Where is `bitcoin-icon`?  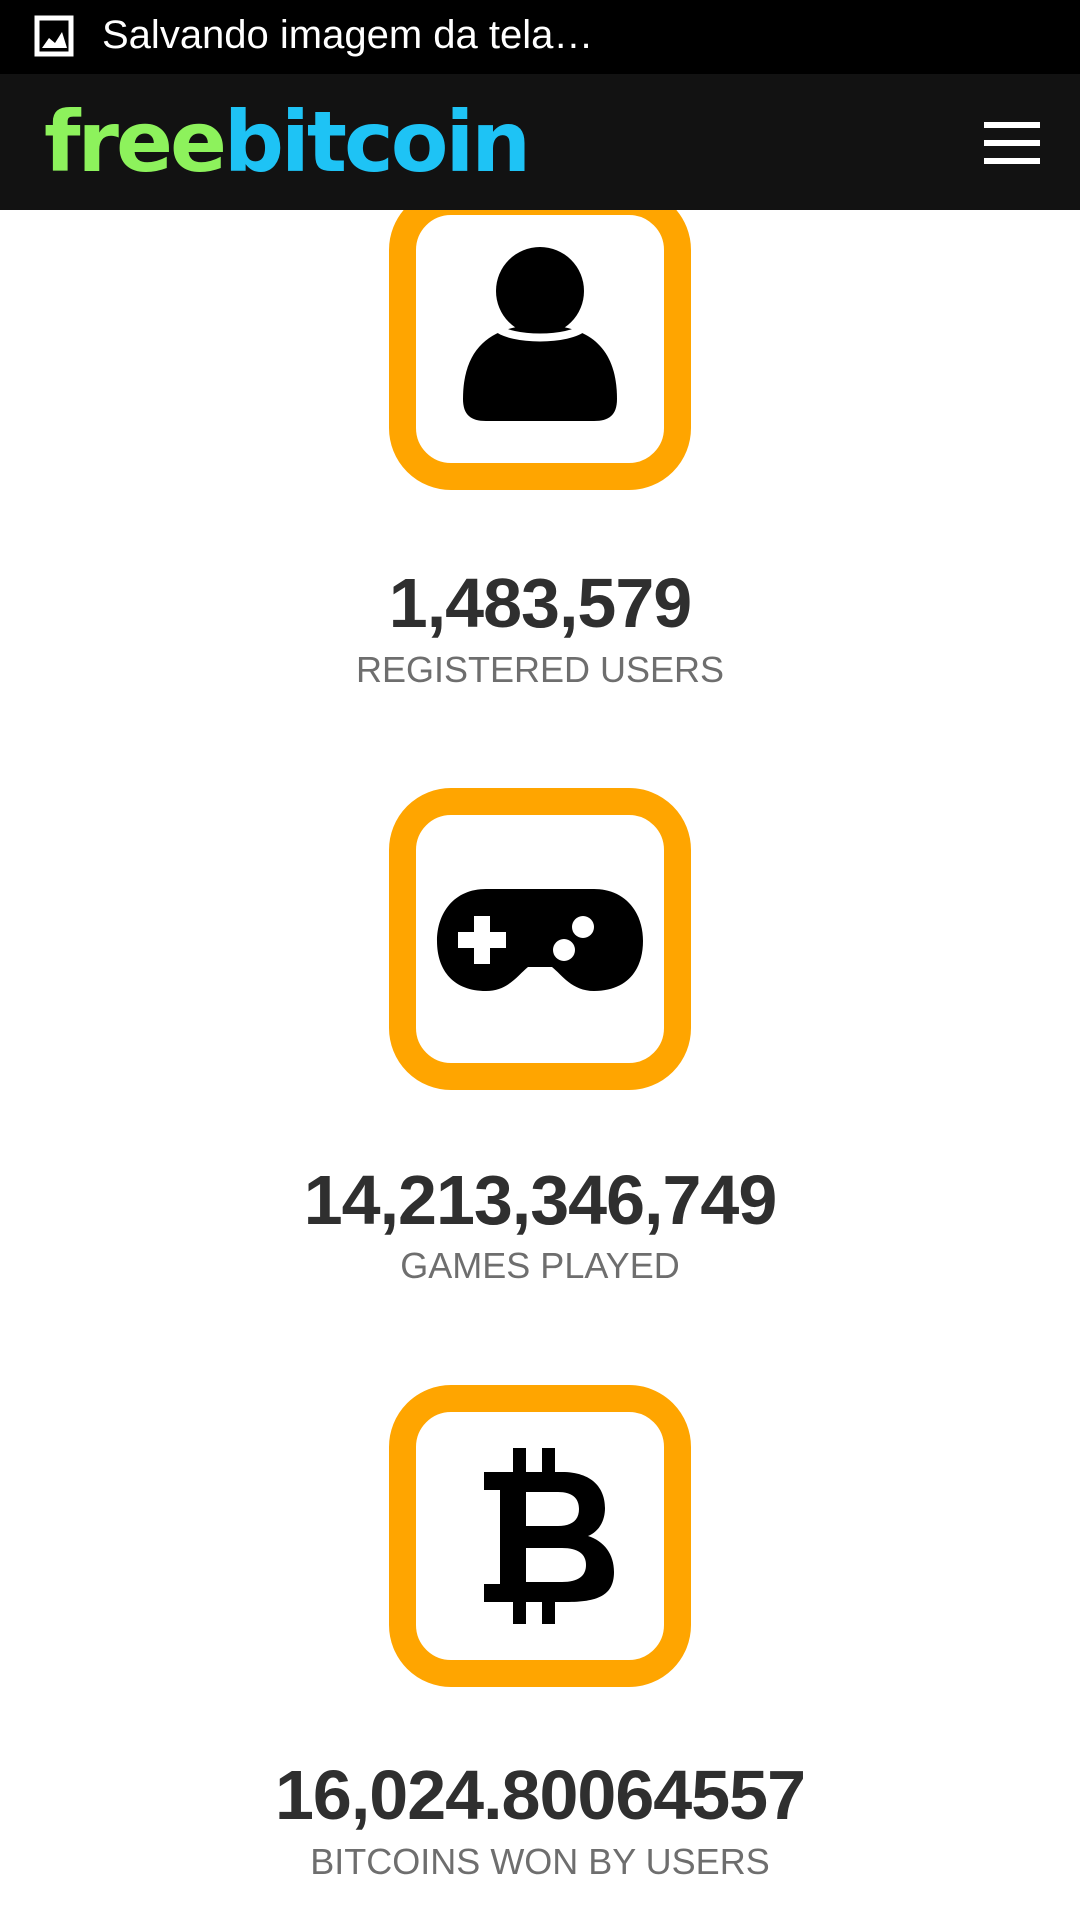 bitcoin-icon is located at coordinates (549, 1536).